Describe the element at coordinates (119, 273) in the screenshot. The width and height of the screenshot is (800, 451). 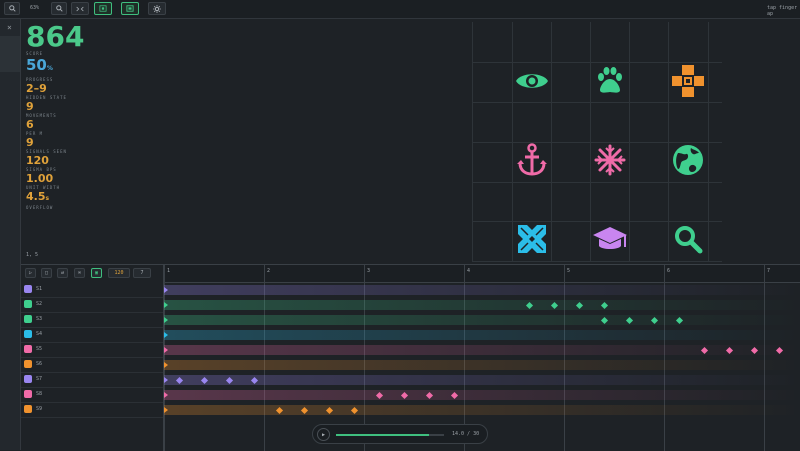
I see `tempo-field: 120` at that location.